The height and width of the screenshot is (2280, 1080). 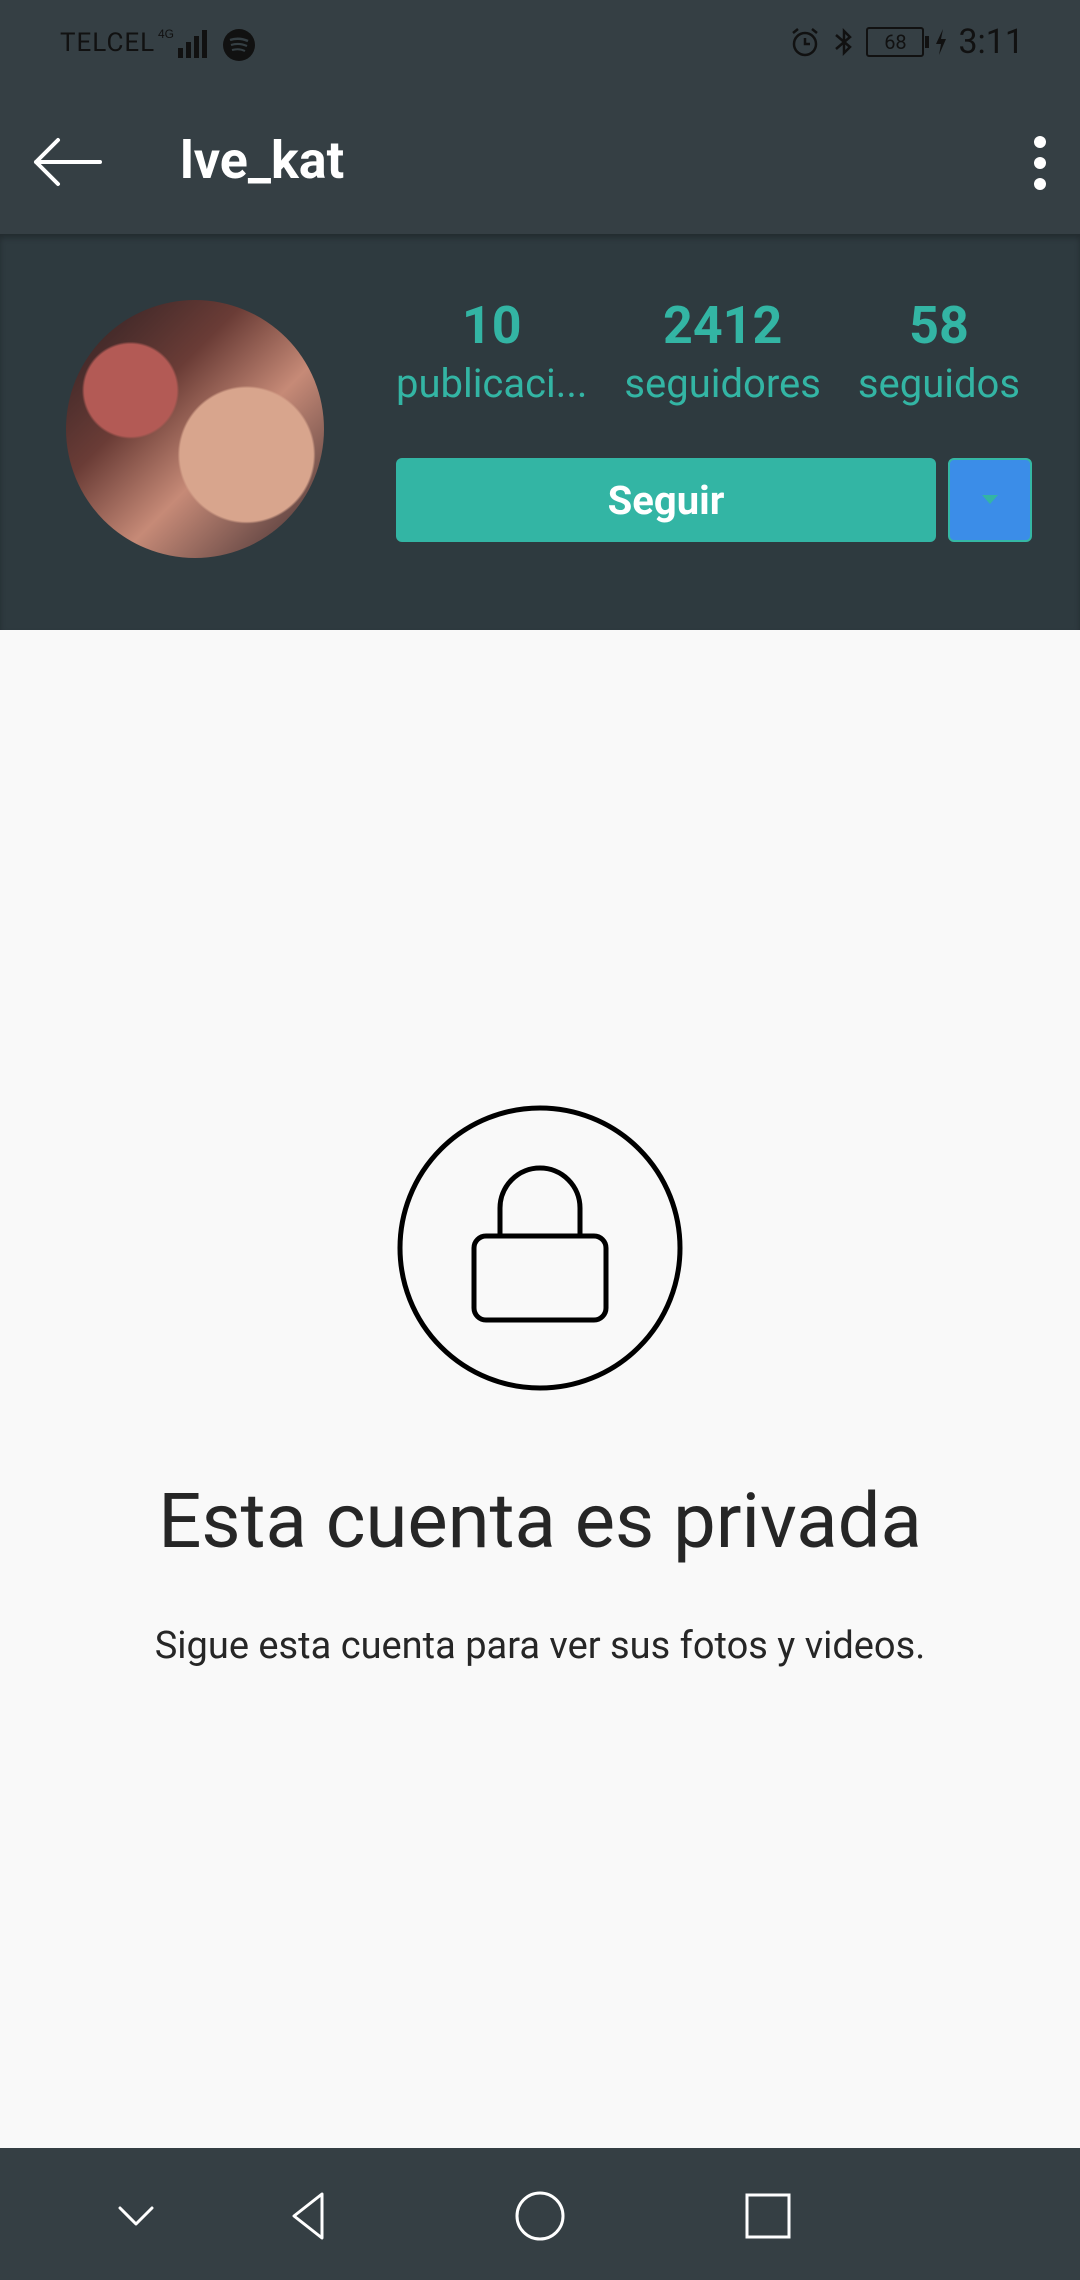 I want to click on status-icons: 68 3:11, so click(x=906, y=42).